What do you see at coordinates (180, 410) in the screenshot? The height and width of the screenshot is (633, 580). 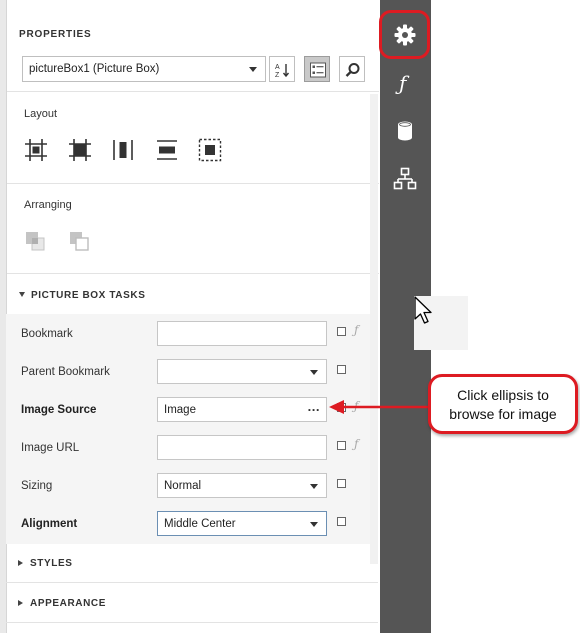 I see `image-source-value: Image` at bounding box center [180, 410].